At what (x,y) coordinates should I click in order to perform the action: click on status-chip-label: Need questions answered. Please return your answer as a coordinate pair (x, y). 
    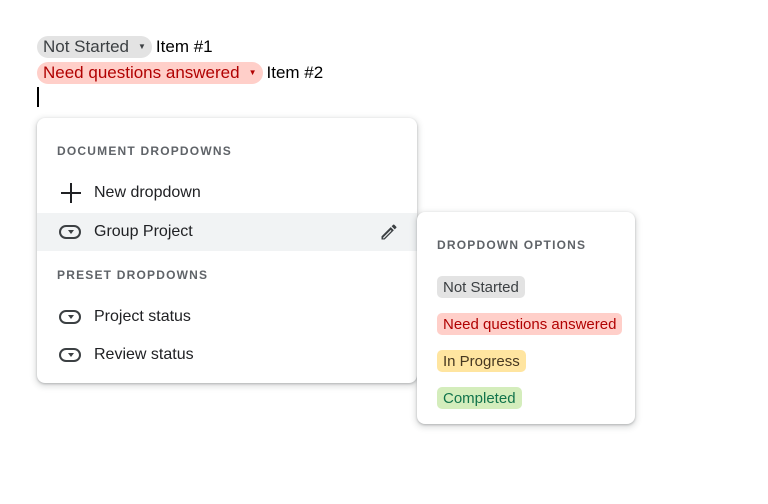
    Looking at the image, I should click on (141, 72).